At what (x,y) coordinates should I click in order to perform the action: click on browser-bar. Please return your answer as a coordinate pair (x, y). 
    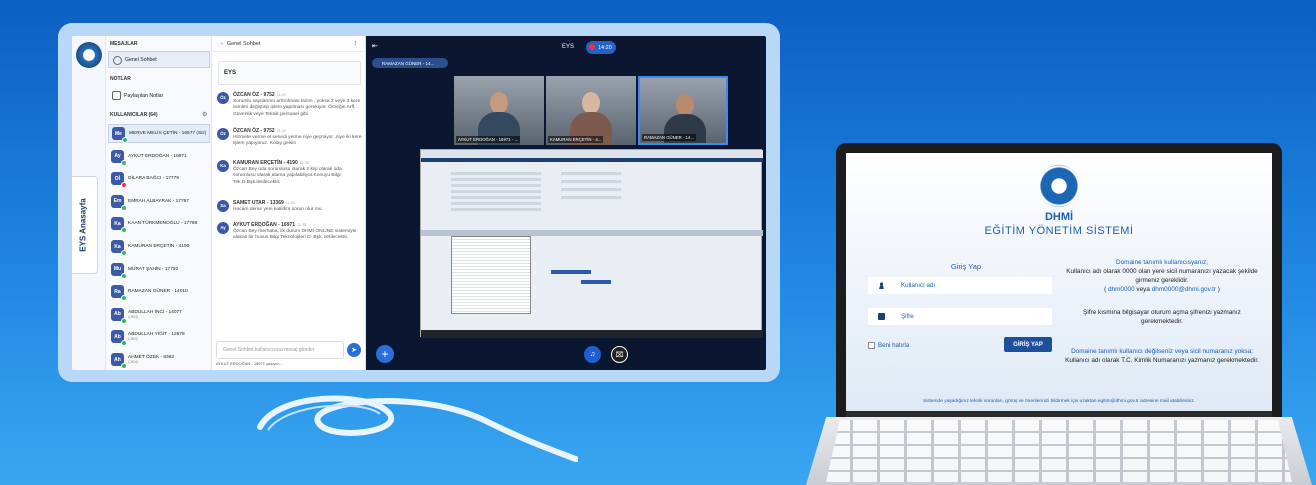
    Looking at the image, I should click on (592, 154).